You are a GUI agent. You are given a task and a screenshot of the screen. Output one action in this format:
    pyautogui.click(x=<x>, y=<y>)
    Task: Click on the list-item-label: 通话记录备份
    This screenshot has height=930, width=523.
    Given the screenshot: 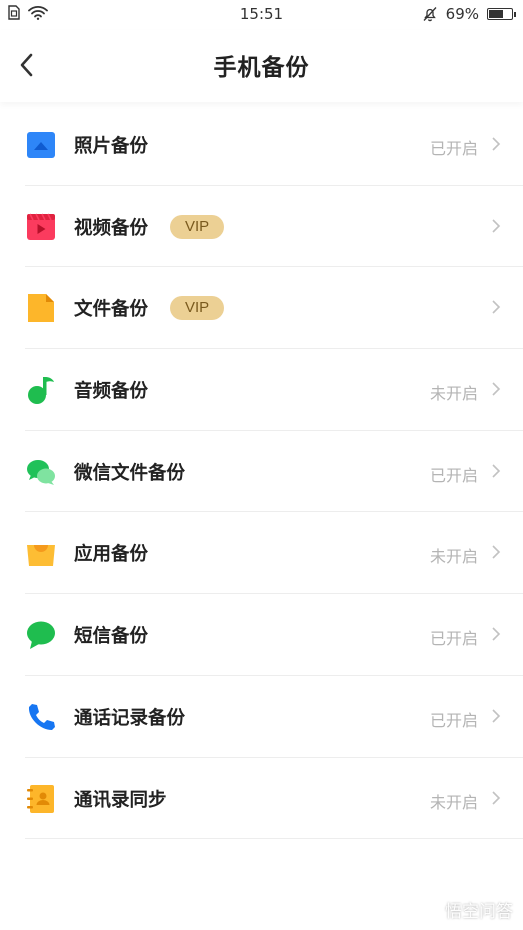 What is the action you would take?
    pyautogui.click(x=130, y=718)
    